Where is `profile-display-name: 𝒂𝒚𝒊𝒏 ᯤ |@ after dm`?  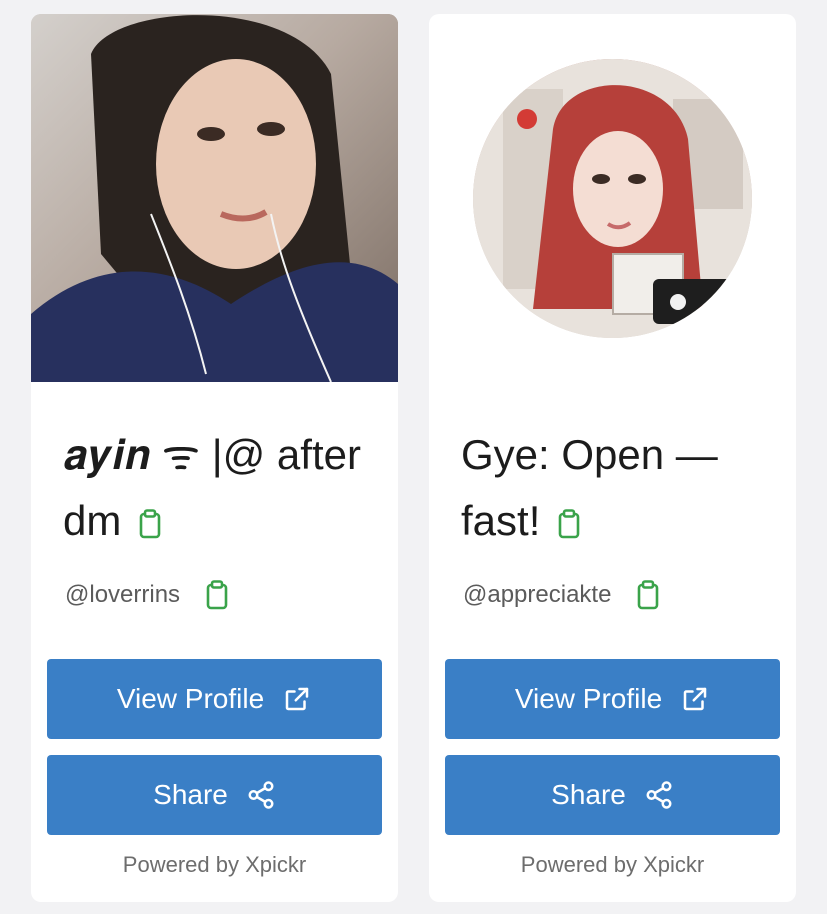 profile-display-name: 𝒂𝒚𝒊𝒏 ᯤ |@ after dm is located at coordinates (223, 488).